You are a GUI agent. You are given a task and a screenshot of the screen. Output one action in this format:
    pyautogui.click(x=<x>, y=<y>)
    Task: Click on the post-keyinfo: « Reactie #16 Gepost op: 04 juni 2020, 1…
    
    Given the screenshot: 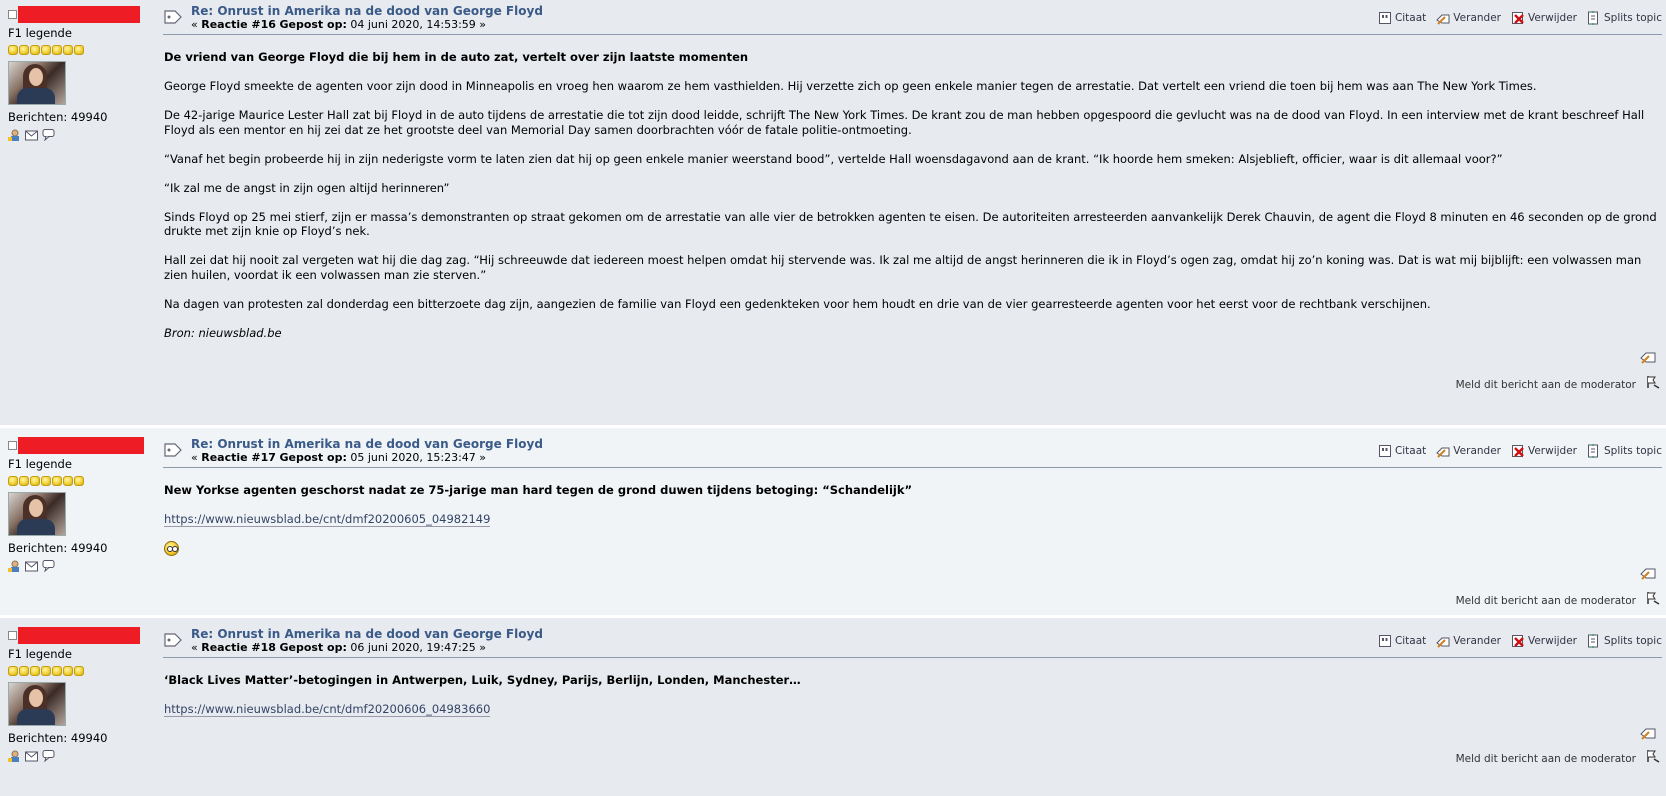 What is the action you would take?
    pyautogui.click(x=339, y=24)
    